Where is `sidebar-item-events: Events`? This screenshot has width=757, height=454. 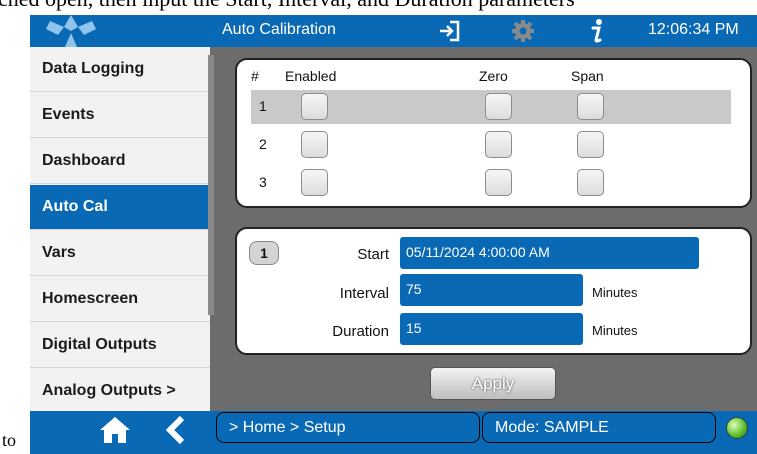
sidebar-item-events: Events is located at coordinates (120, 115).